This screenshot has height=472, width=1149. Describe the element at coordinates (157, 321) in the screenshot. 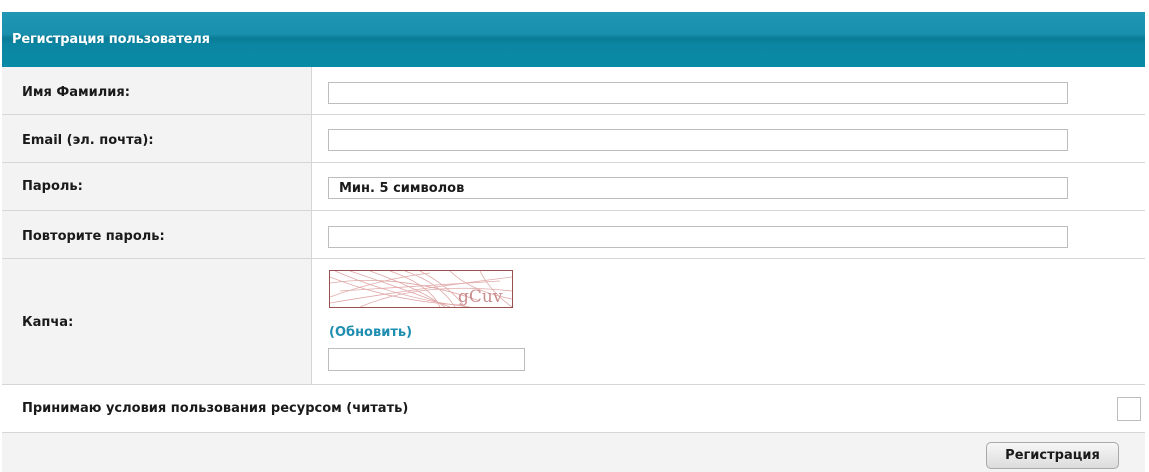

I see `captcha-label-cell: Капча:` at that location.